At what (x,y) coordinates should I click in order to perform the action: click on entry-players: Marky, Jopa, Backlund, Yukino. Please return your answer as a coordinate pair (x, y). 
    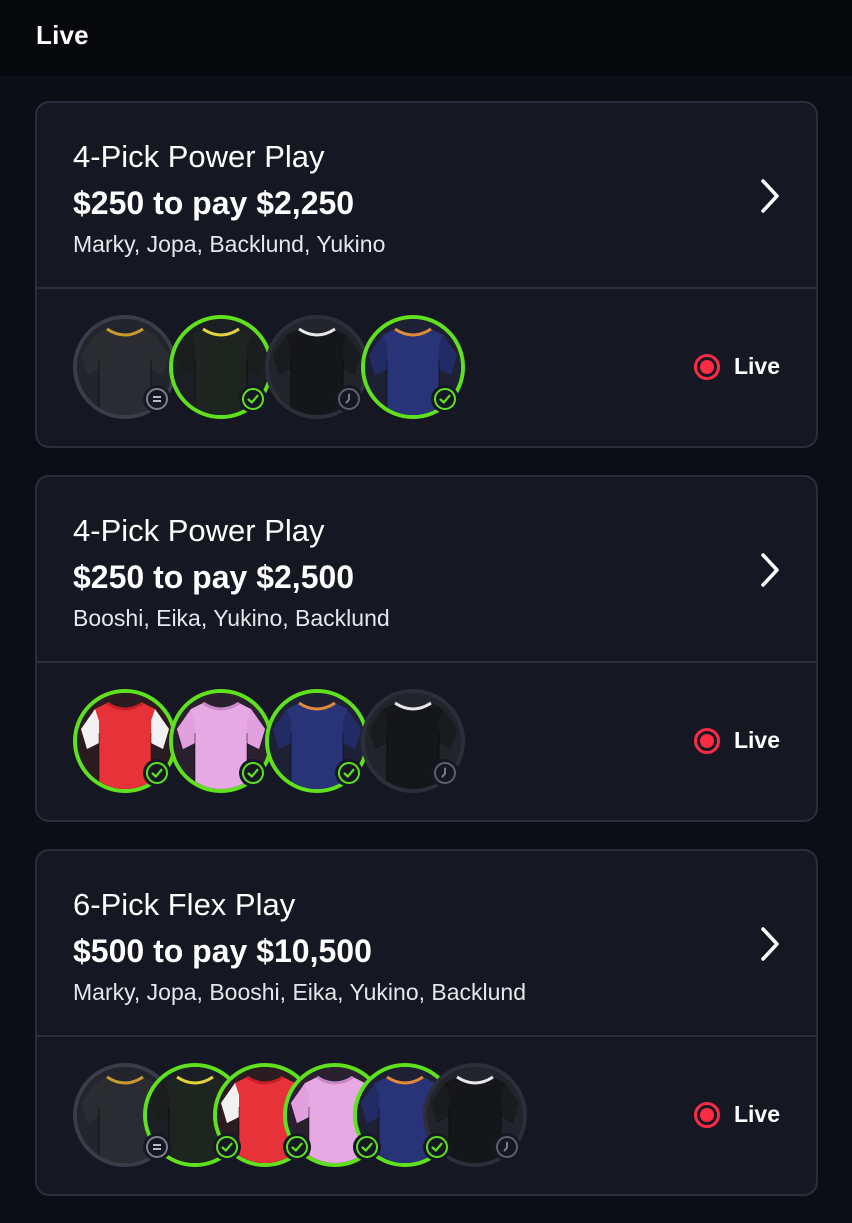
    Looking at the image, I should click on (229, 244).